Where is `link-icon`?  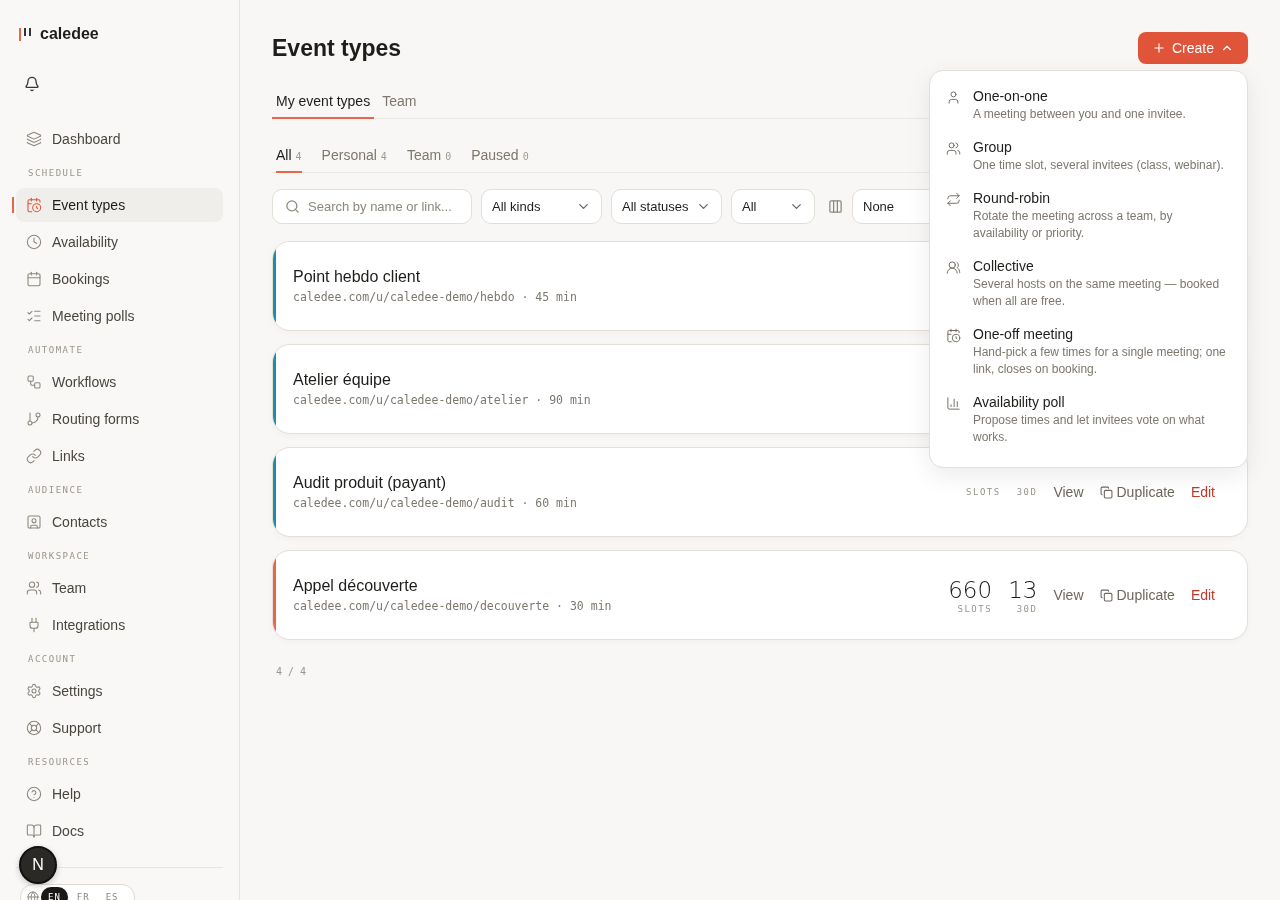
link-icon is located at coordinates (34, 456).